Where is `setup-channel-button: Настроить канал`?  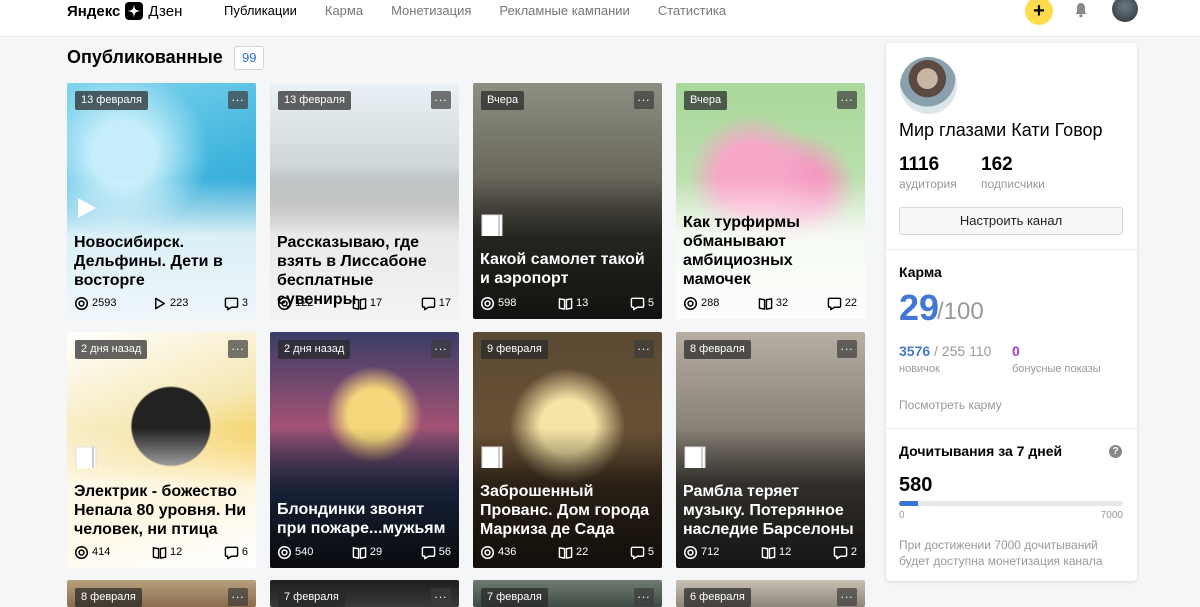 setup-channel-button: Настроить канал is located at coordinates (1011, 221).